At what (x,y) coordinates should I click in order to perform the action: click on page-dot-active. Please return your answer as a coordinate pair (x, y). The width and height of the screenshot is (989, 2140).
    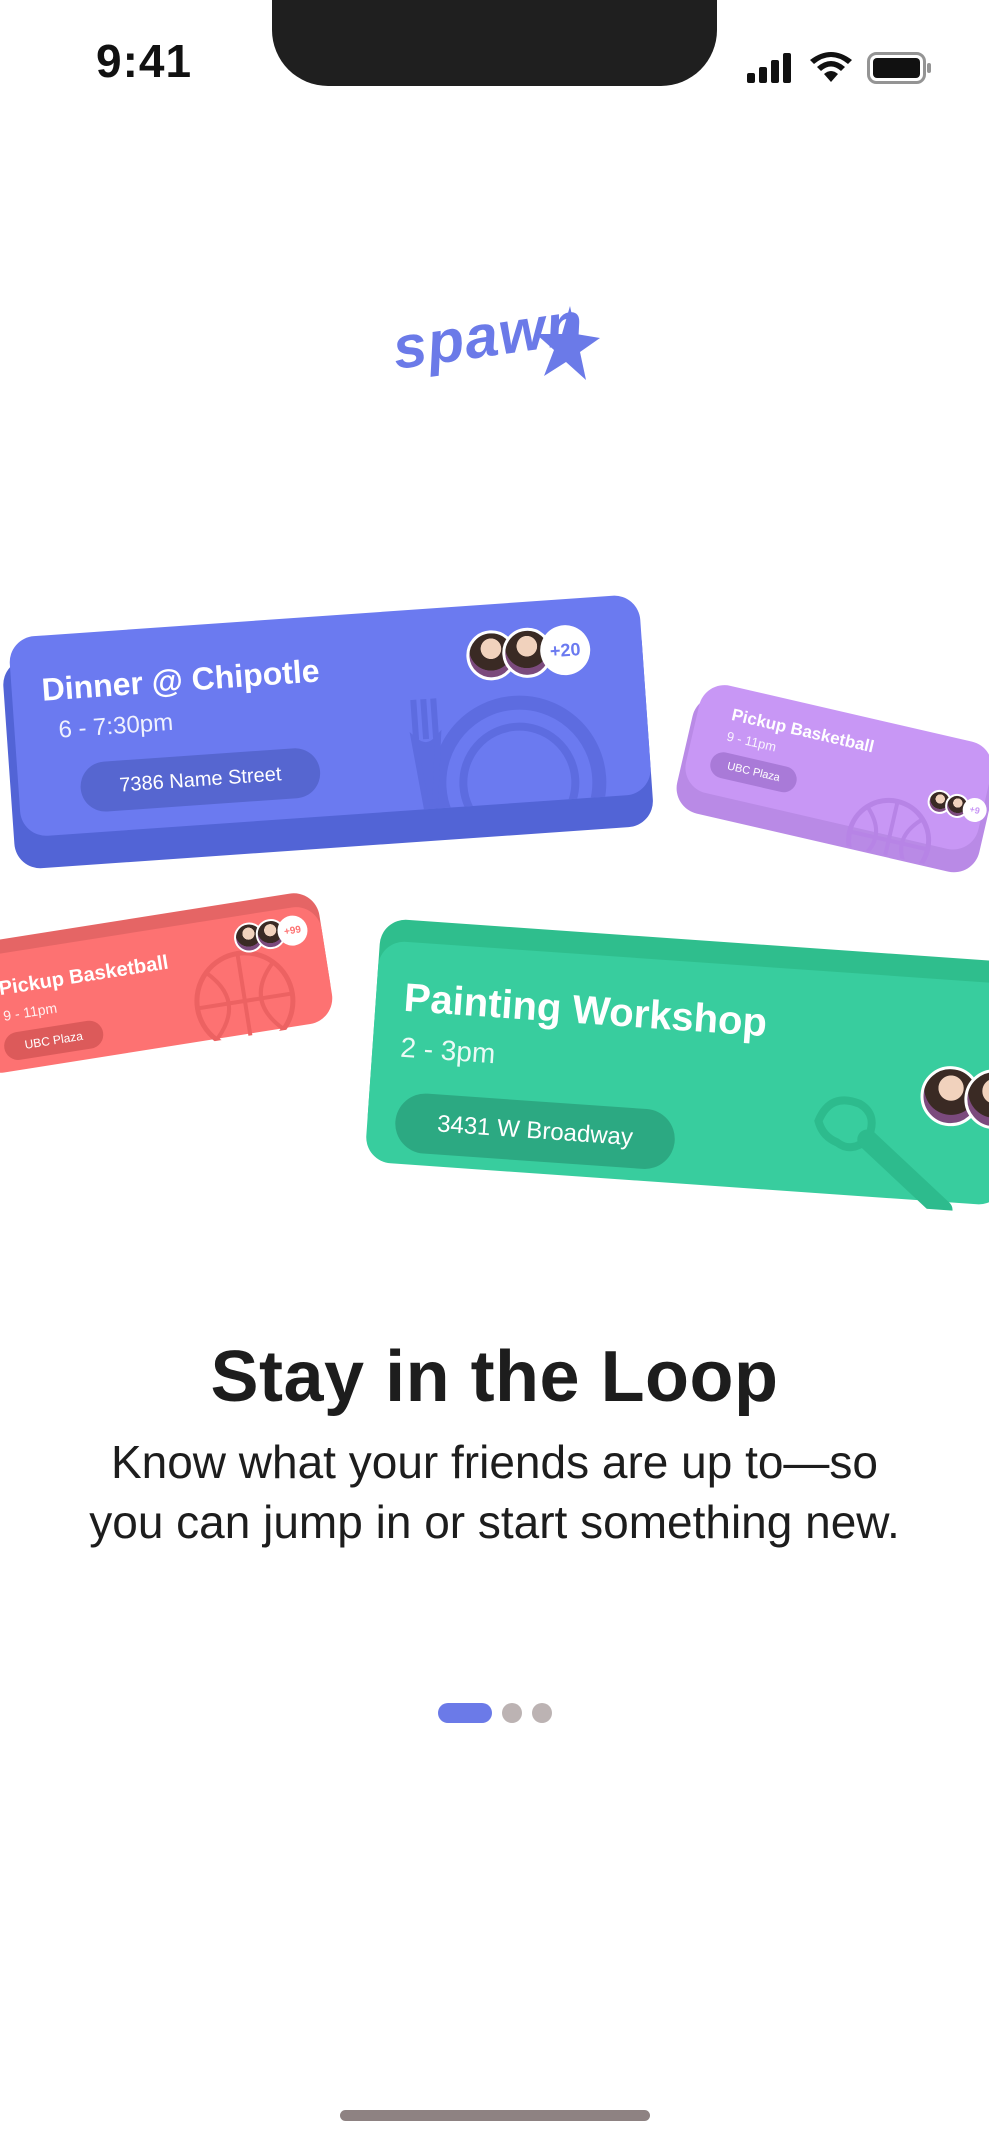
    Looking at the image, I should click on (464, 1713).